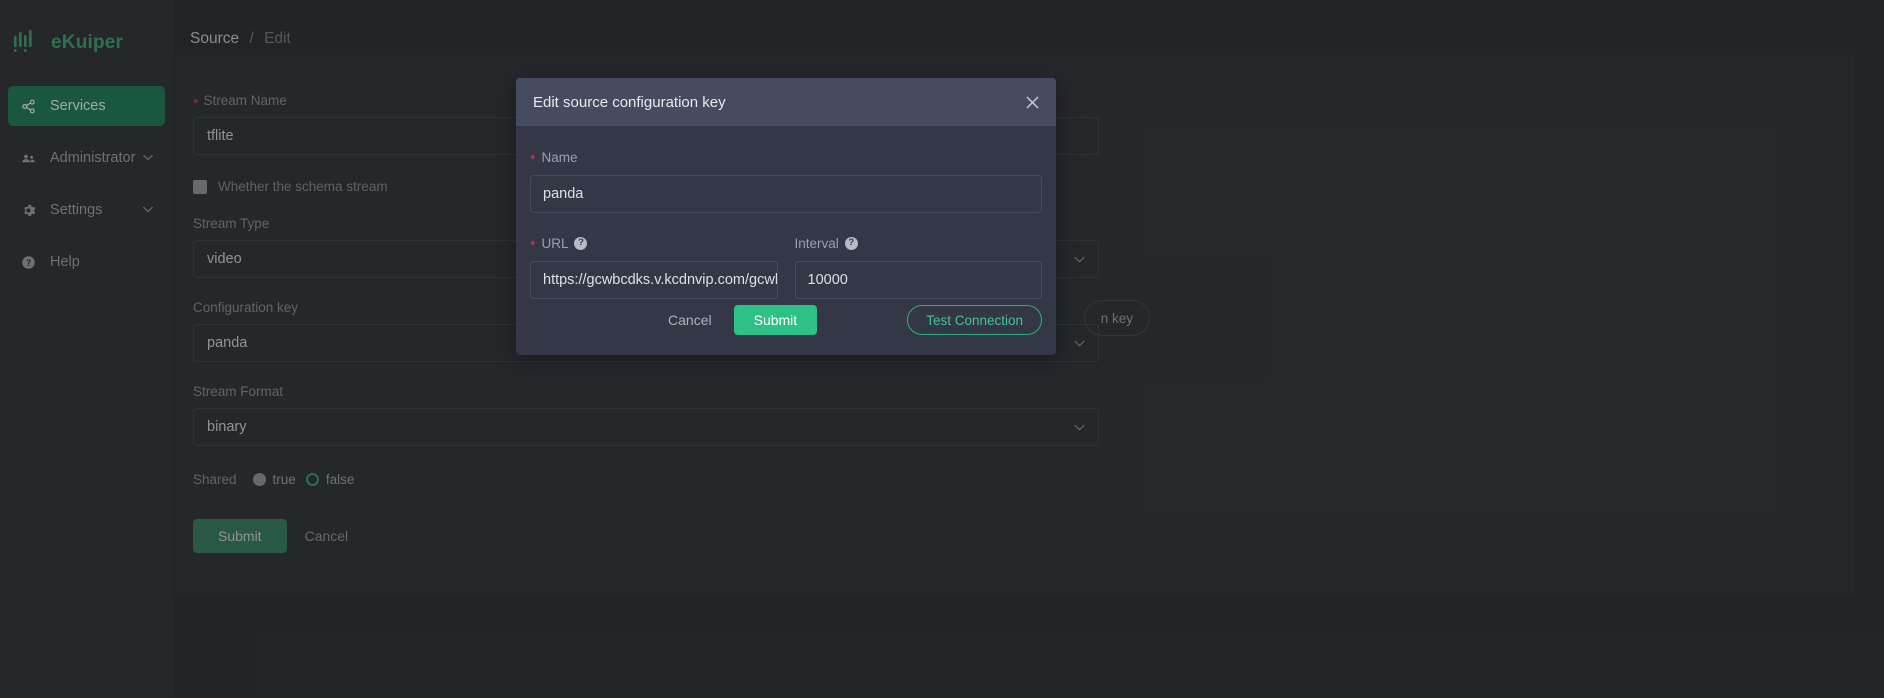 The image size is (1884, 698). Describe the element at coordinates (629, 102) in the screenshot. I see `modal-title: Edit source configuration key` at that location.